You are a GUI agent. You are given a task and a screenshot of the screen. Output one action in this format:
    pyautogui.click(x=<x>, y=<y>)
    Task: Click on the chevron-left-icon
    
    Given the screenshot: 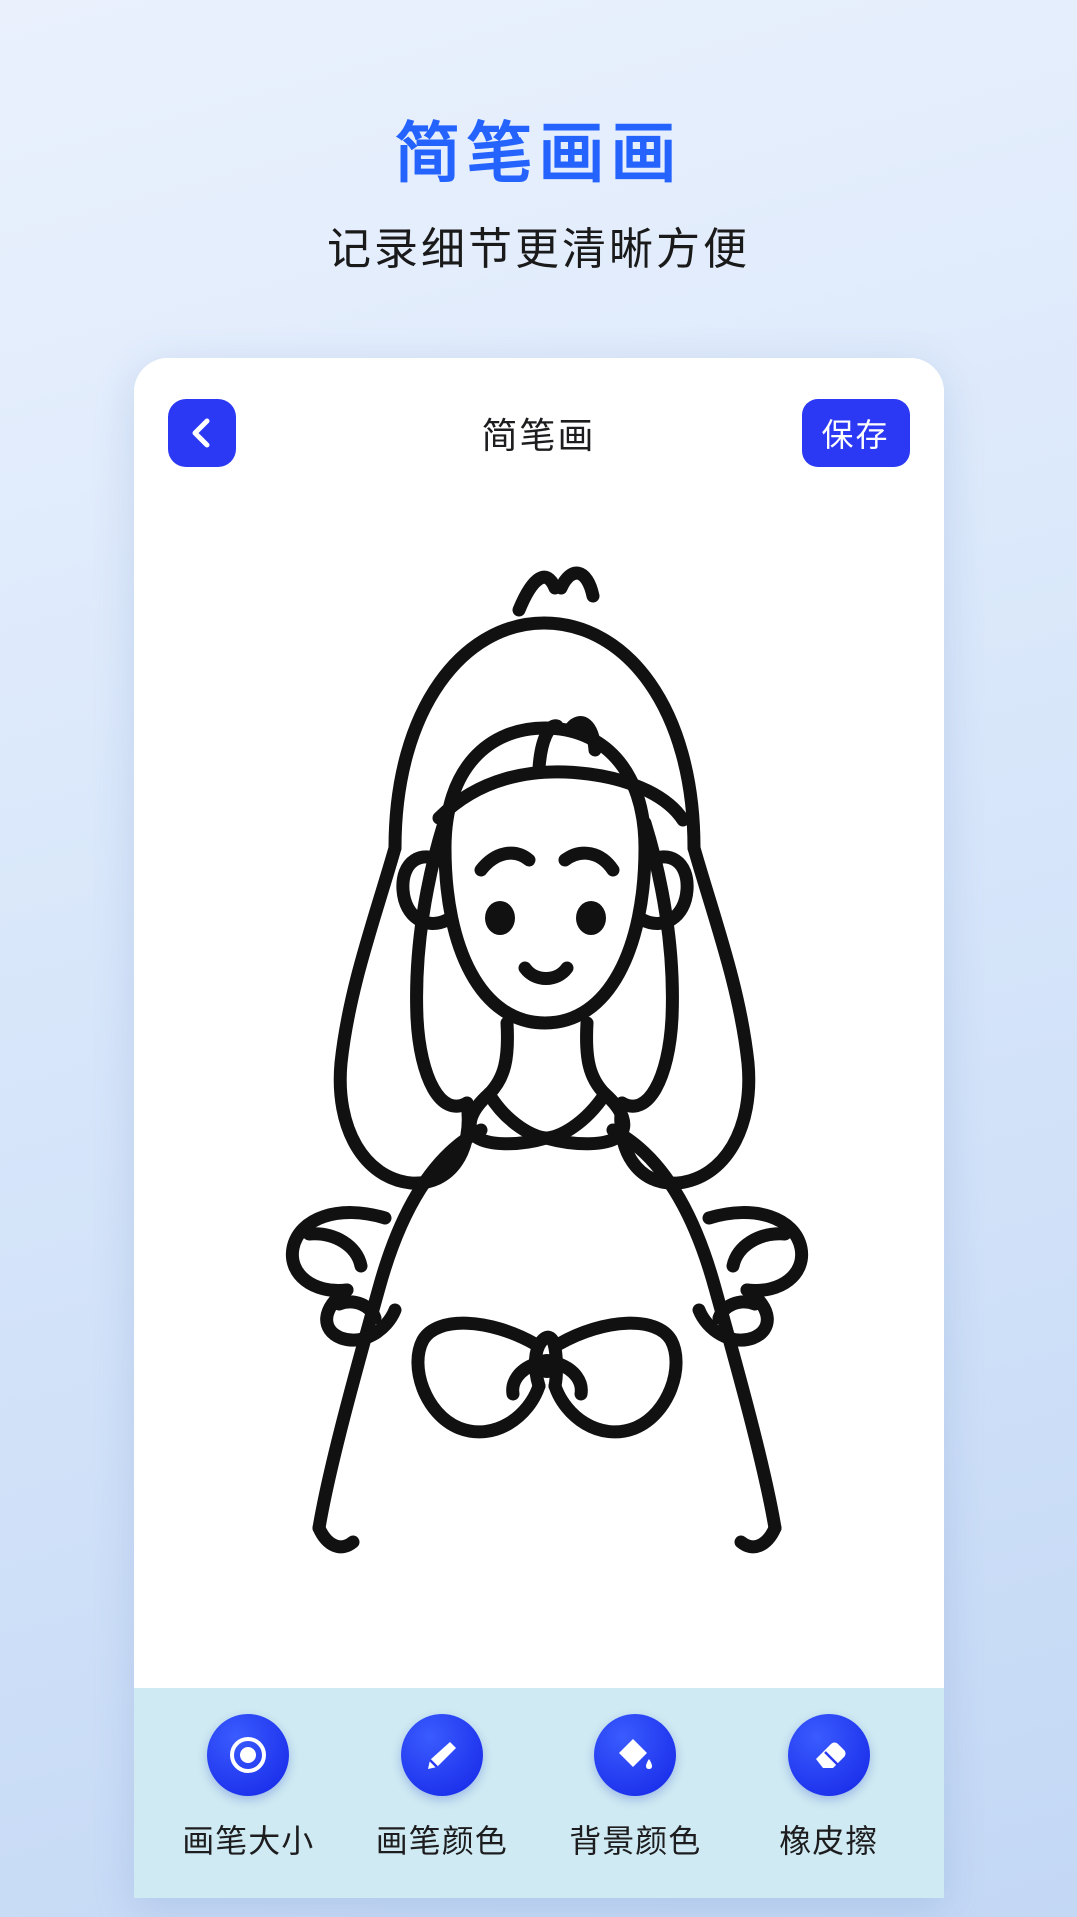 What is the action you would take?
    pyautogui.click(x=202, y=433)
    